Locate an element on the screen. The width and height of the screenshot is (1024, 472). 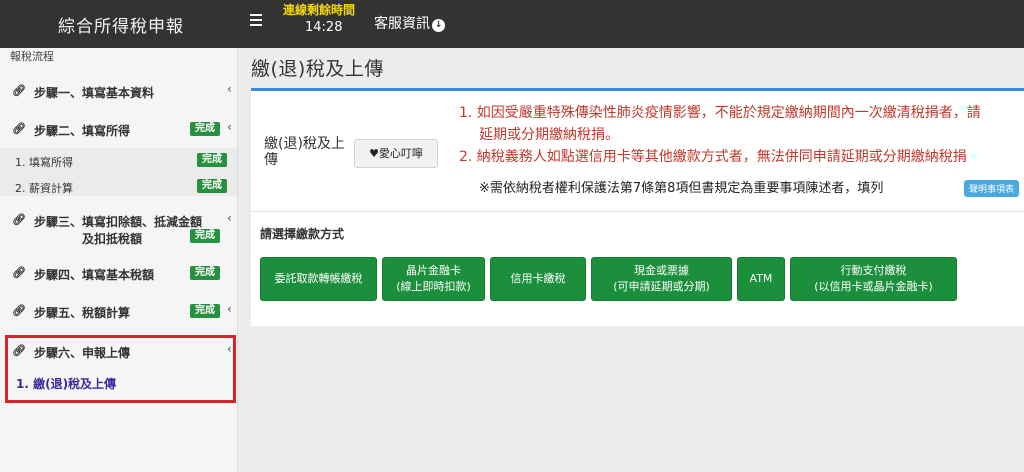
pay-cash-check-button: 現金或票據 (可申請延期或分期) is located at coordinates (661, 279).